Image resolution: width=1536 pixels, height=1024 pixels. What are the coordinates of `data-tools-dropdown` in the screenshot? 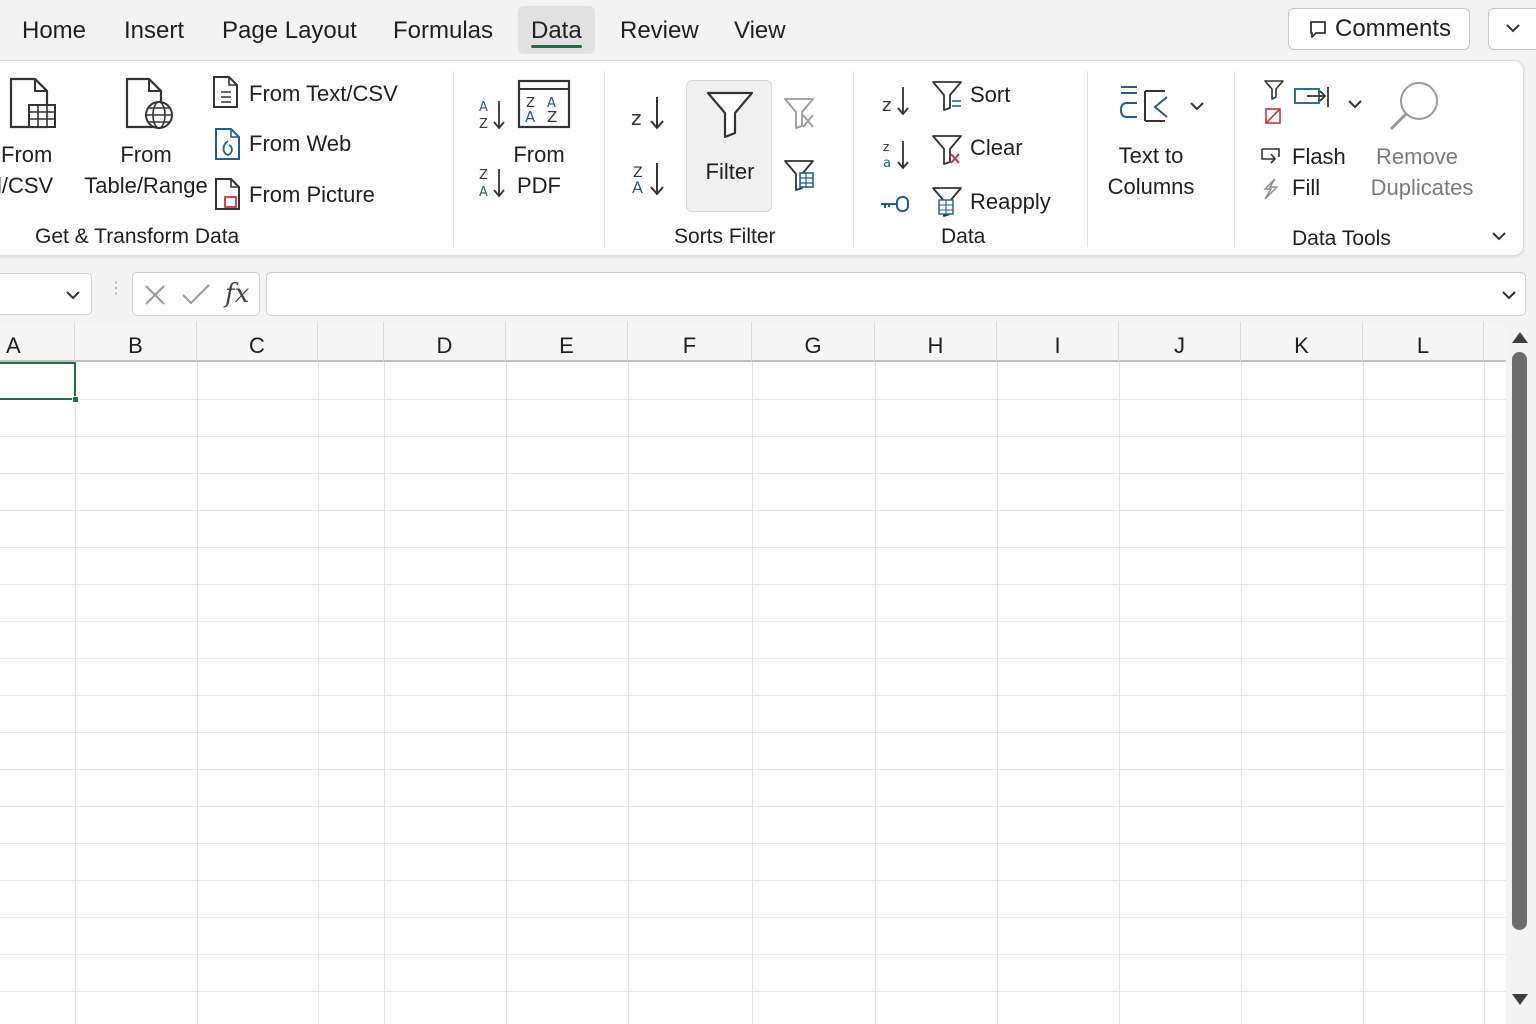 It's located at (1355, 106).